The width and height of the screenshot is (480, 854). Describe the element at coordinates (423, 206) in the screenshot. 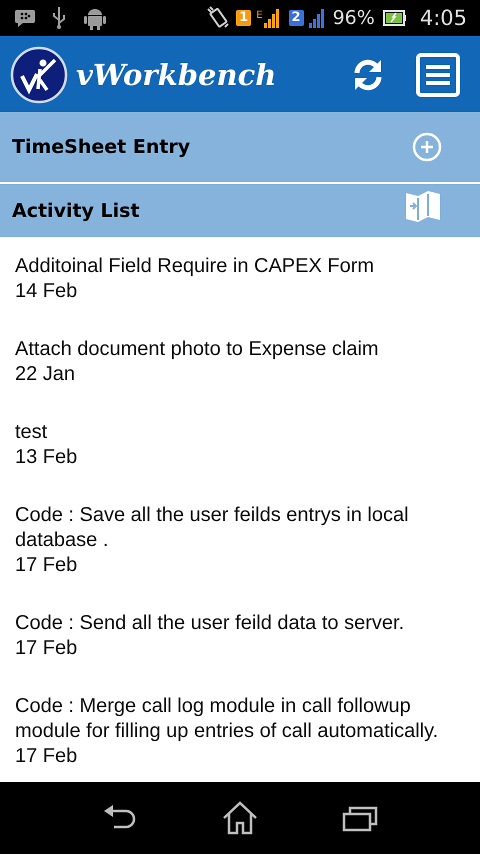

I see `book-icon` at that location.